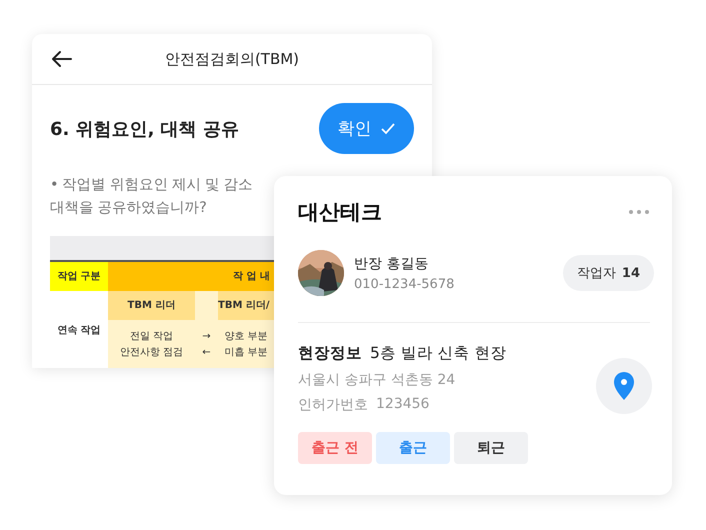 This screenshot has width=706, height=530. I want to click on table-cell: 양호 부분 미흡 부분, so click(246, 344).